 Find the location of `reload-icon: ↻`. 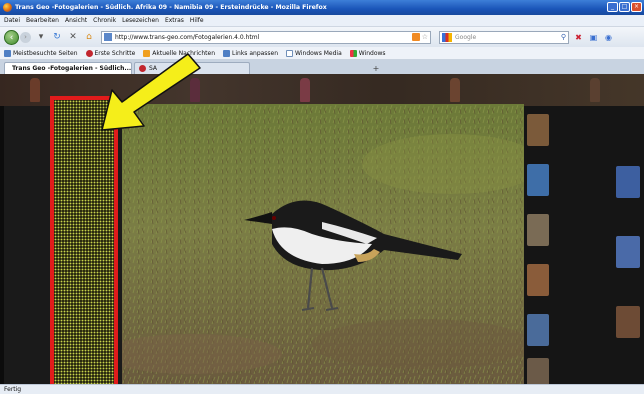

reload-icon: ↻ is located at coordinates (57, 37).